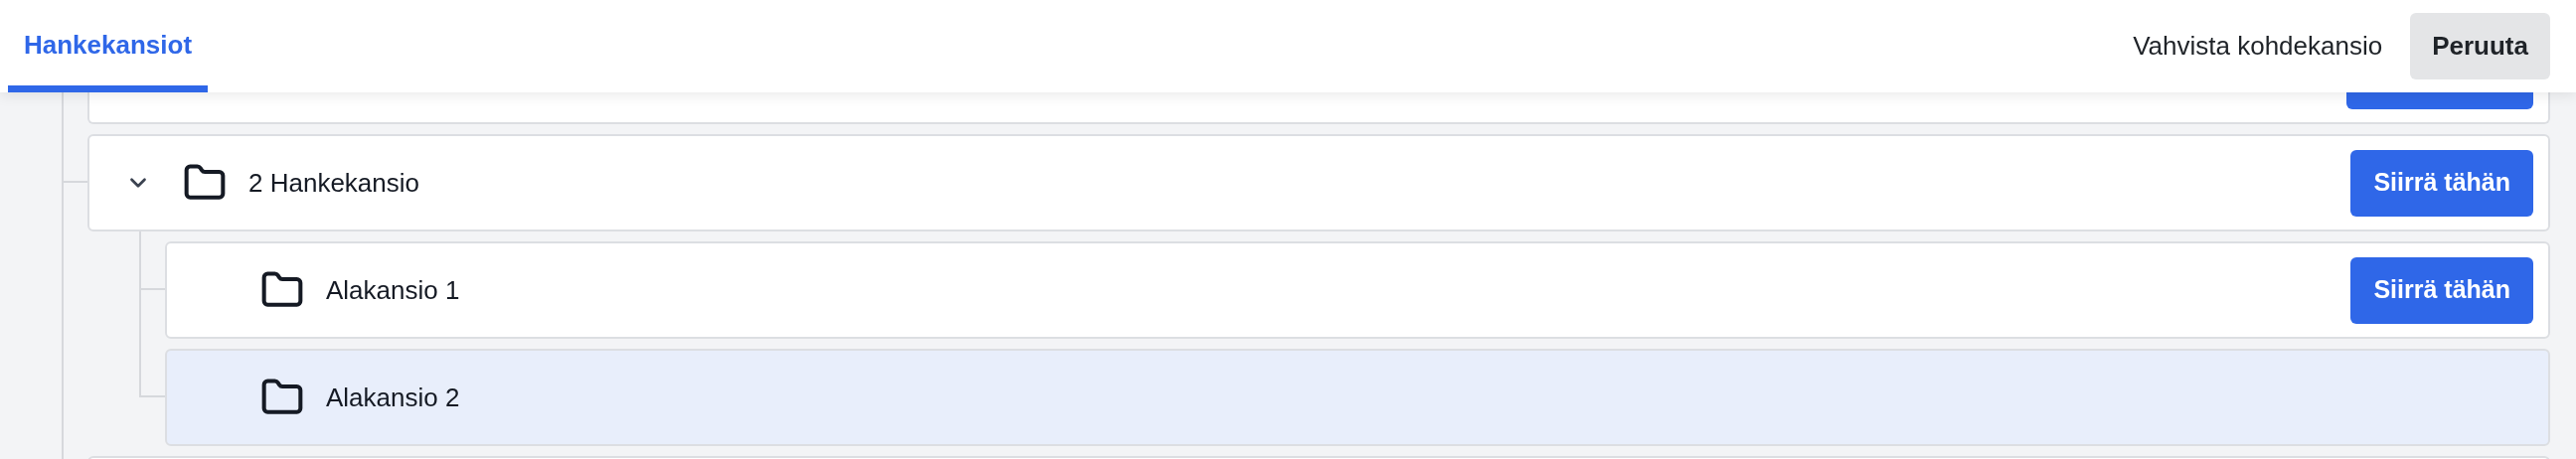 The width and height of the screenshot is (2576, 459). Describe the element at coordinates (393, 397) in the screenshot. I see `folder-name: Alakansio 2` at that location.